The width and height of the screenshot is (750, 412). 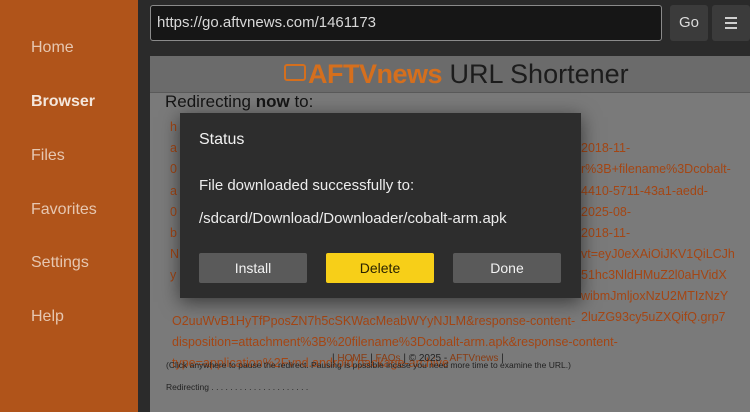 I want to click on sidebar-item-settings: Settings, so click(x=60, y=263).